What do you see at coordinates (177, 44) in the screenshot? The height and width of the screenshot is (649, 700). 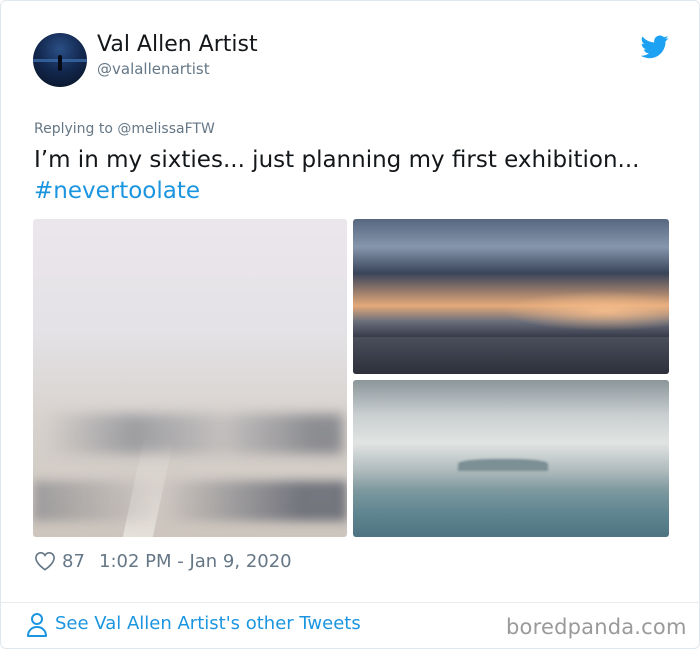 I see `author-name: Val Allen Artist` at bounding box center [177, 44].